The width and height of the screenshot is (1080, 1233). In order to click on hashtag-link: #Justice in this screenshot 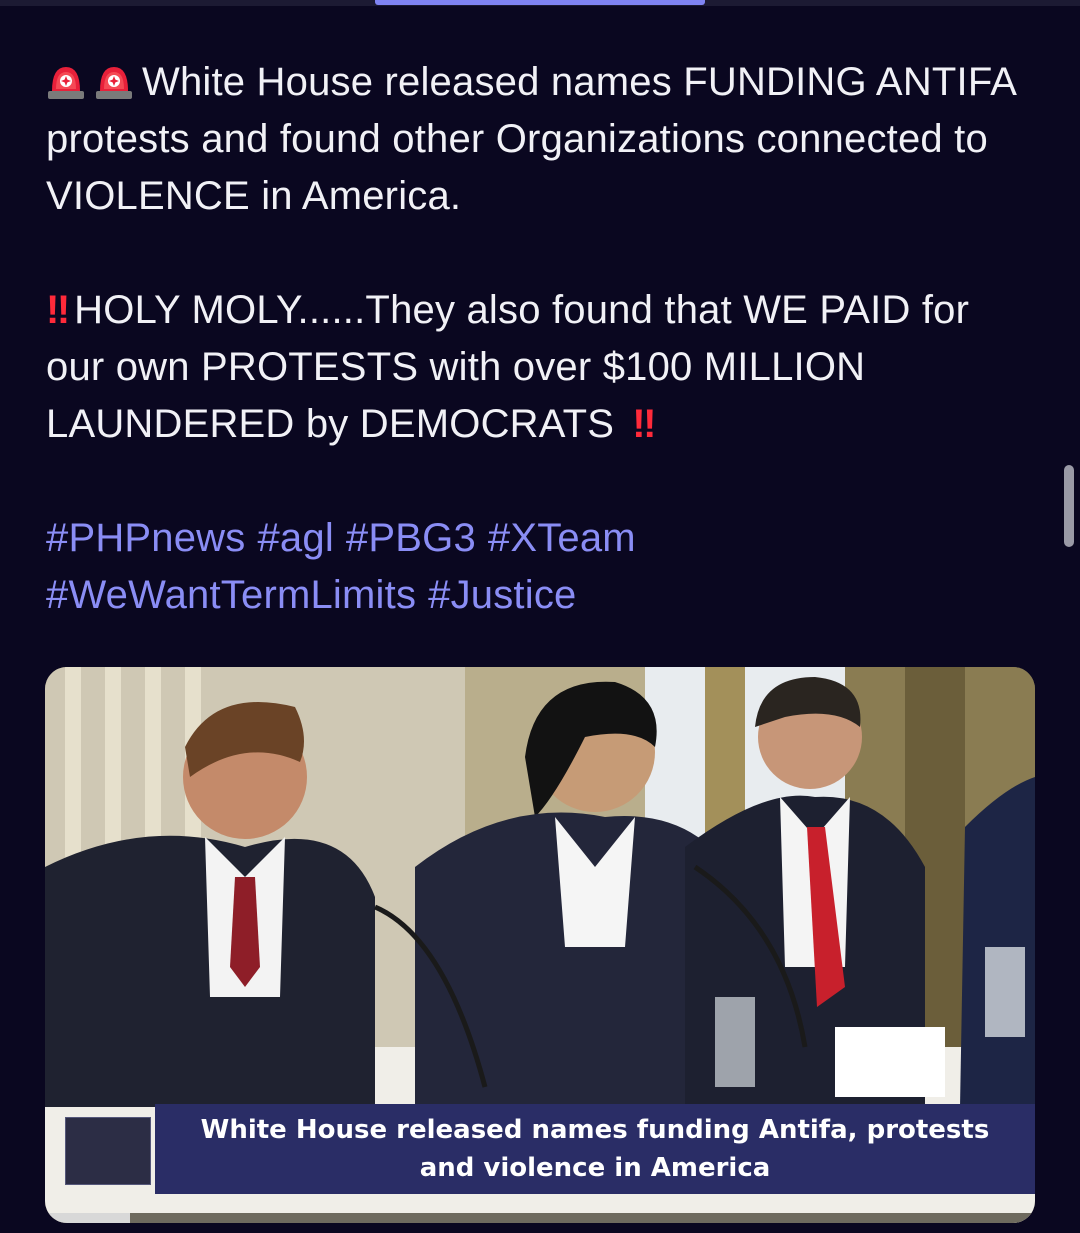, I will do `click(502, 595)`.